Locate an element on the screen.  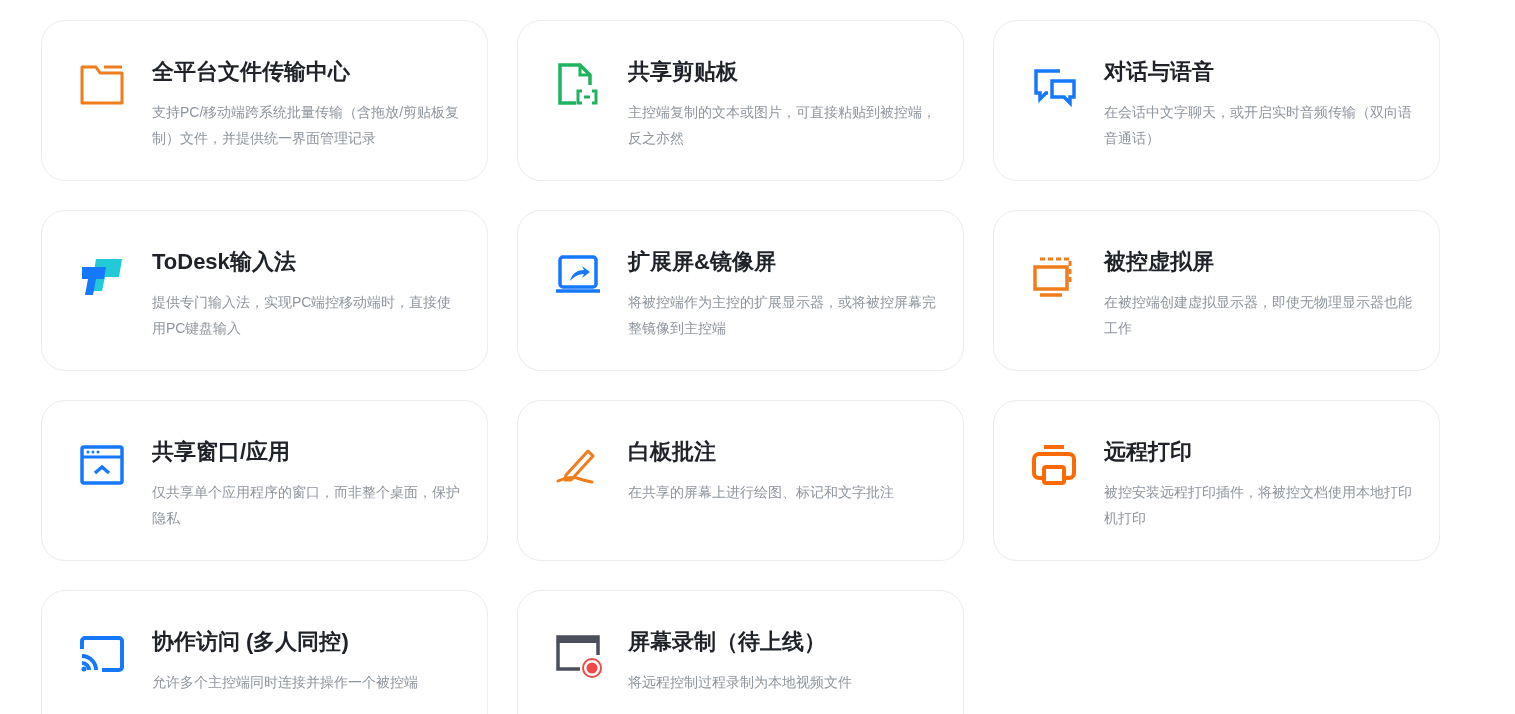
feature-title: 协作访问 (多人同控) is located at coordinates (251, 642).